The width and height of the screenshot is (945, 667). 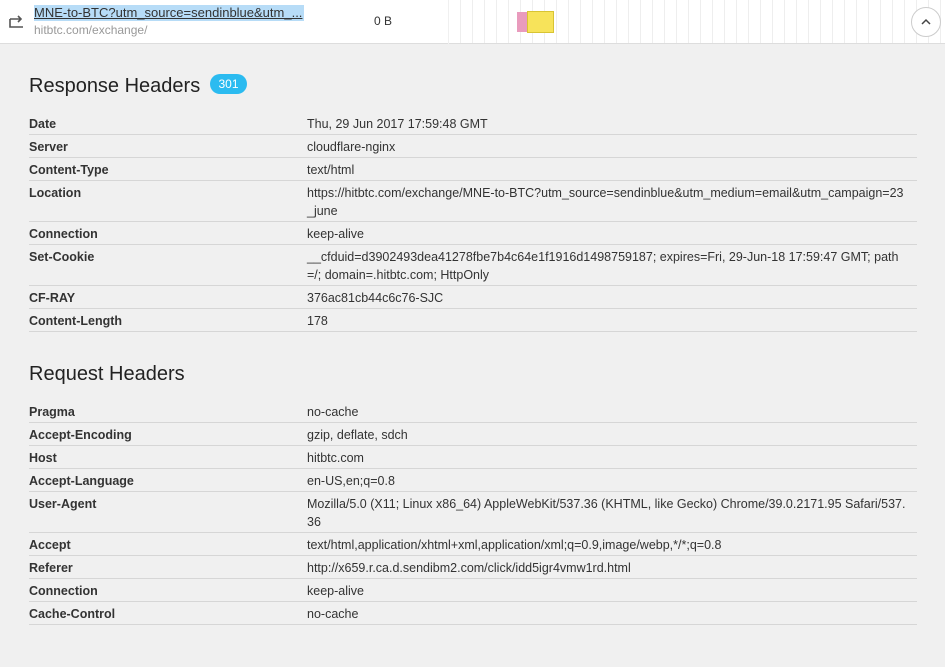 I want to click on header-name: Pragma, so click(x=52, y=412).